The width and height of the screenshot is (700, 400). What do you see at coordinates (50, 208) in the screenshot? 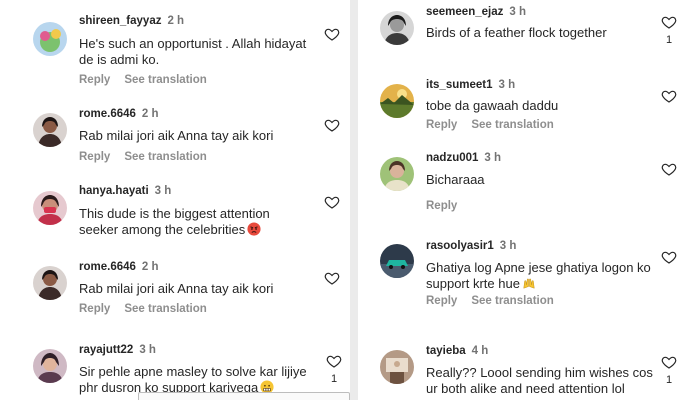
I see `avatar-woman-mask-icon` at bounding box center [50, 208].